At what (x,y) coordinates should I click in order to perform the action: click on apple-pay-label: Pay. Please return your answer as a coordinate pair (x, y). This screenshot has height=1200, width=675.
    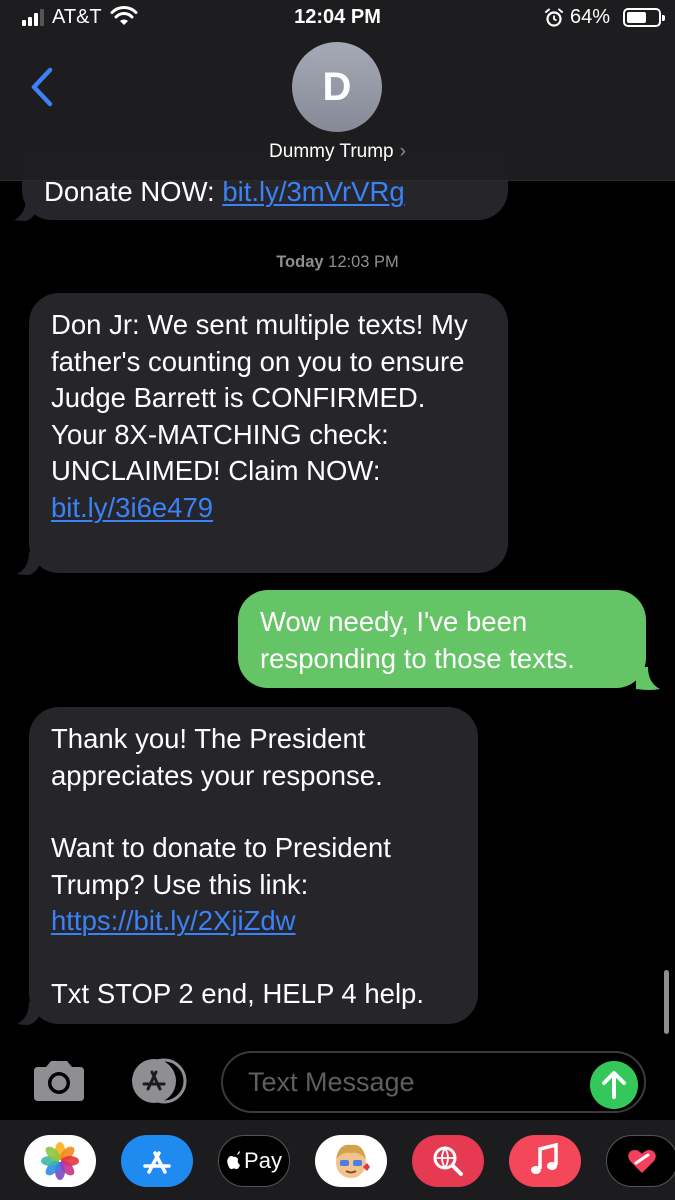
    Looking at the image, I should click on (263, 1160).